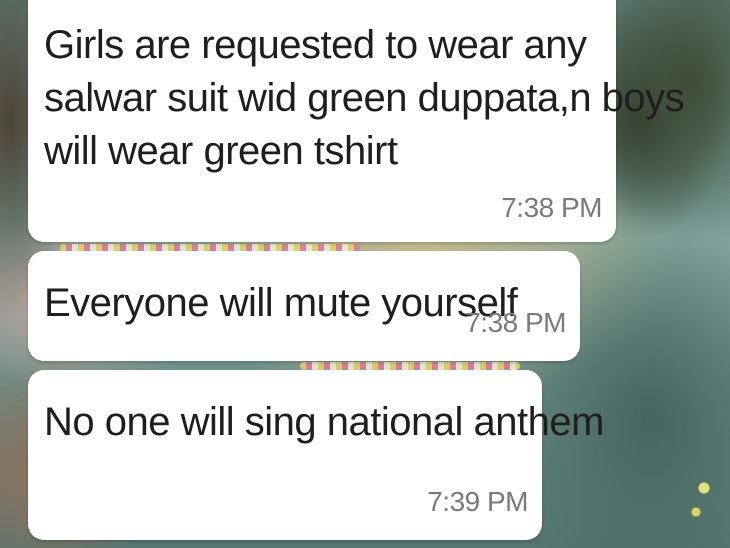 This screenshot has width=730, height=548. I want to click on message-line: will wear green tshirt, so click(221, 151).